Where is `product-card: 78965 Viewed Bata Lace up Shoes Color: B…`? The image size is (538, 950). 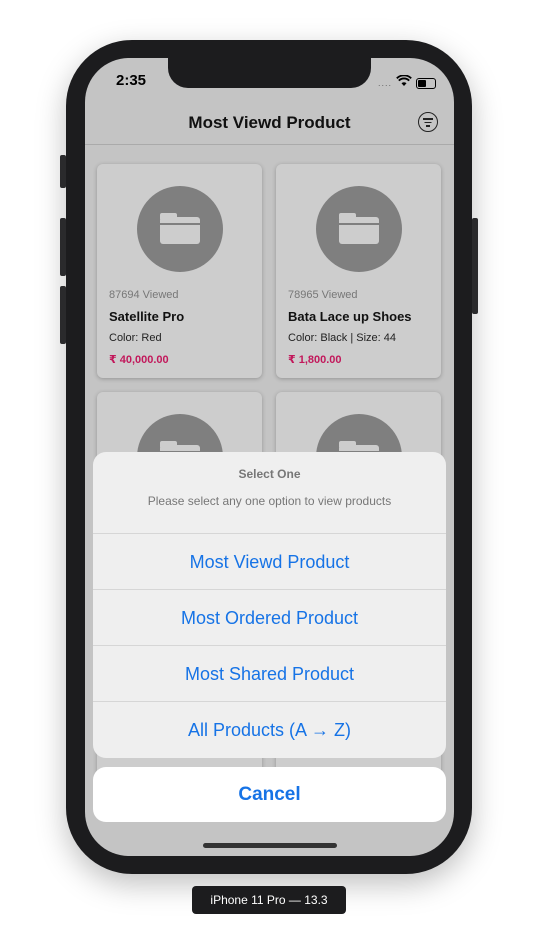
product-card: 78965 Viewed Bata Lace up Shoes Color: B… is located at coordinates (358, 271).